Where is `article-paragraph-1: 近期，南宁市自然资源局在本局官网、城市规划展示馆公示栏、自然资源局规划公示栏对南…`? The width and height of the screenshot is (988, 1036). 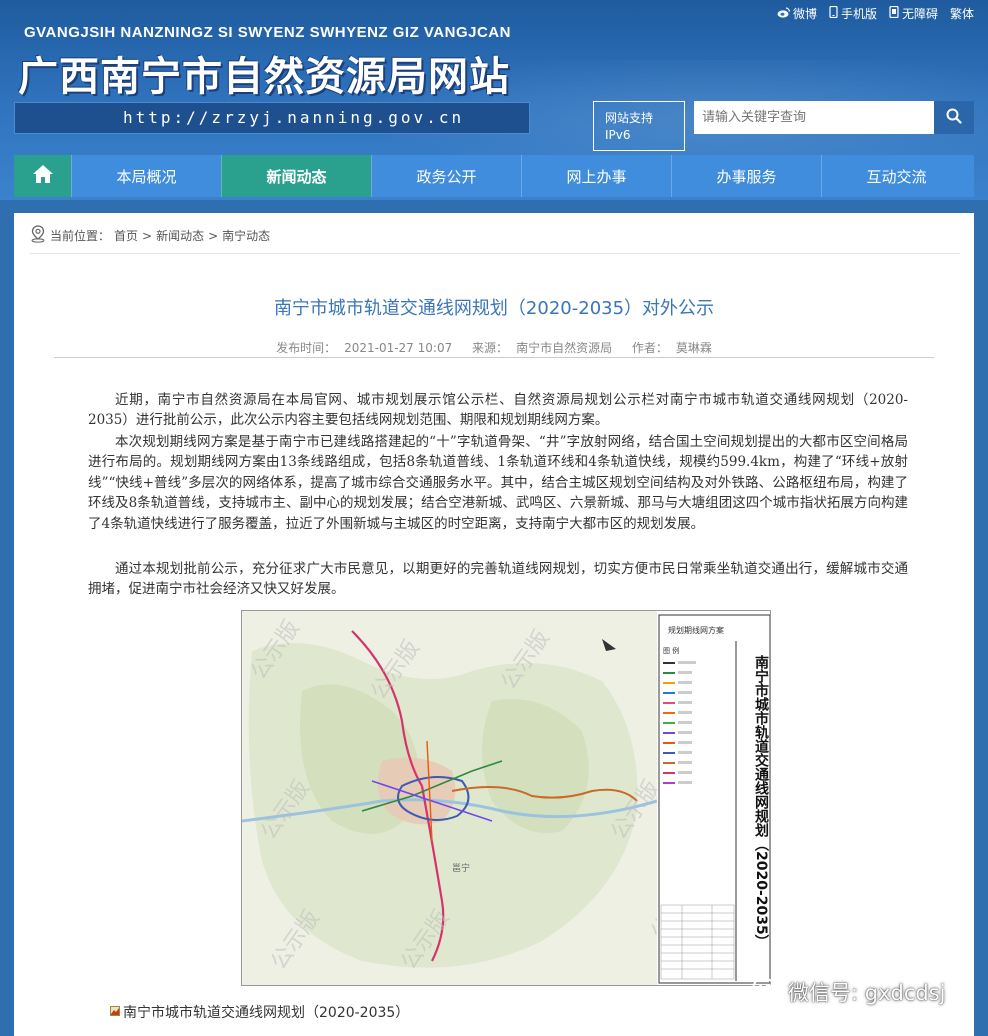
article-paragraph-1: 近期，南宁市自然资源局在本局官网、城市规划展示馆公示栏、自然资源局规划公示栏对南… is located at coordinates (498, 410).